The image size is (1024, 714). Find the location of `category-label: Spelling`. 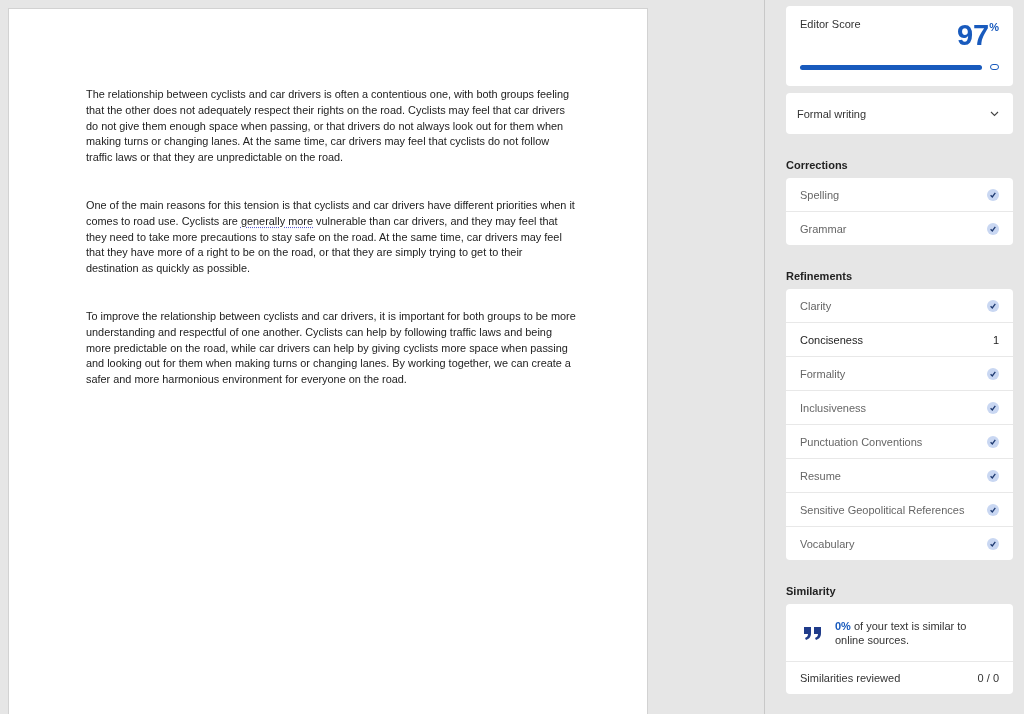

category-label: Spelling is located at coordinates (820, 194).